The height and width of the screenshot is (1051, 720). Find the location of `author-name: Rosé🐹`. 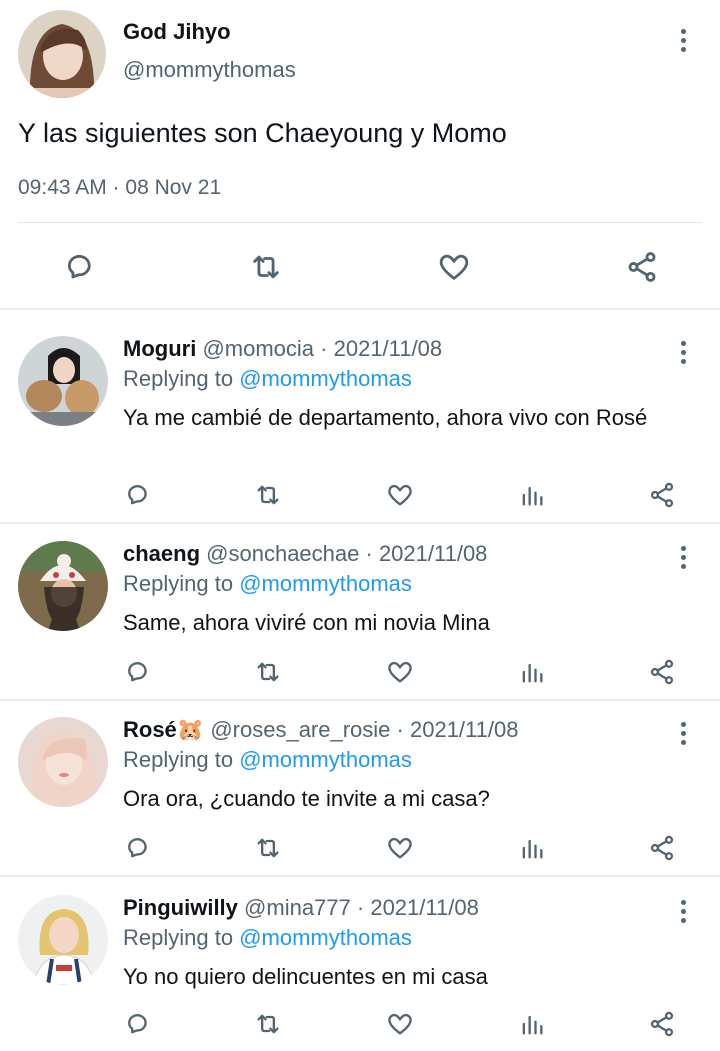

author-name: Rosé🐹 is located at coordinates (163, 729).